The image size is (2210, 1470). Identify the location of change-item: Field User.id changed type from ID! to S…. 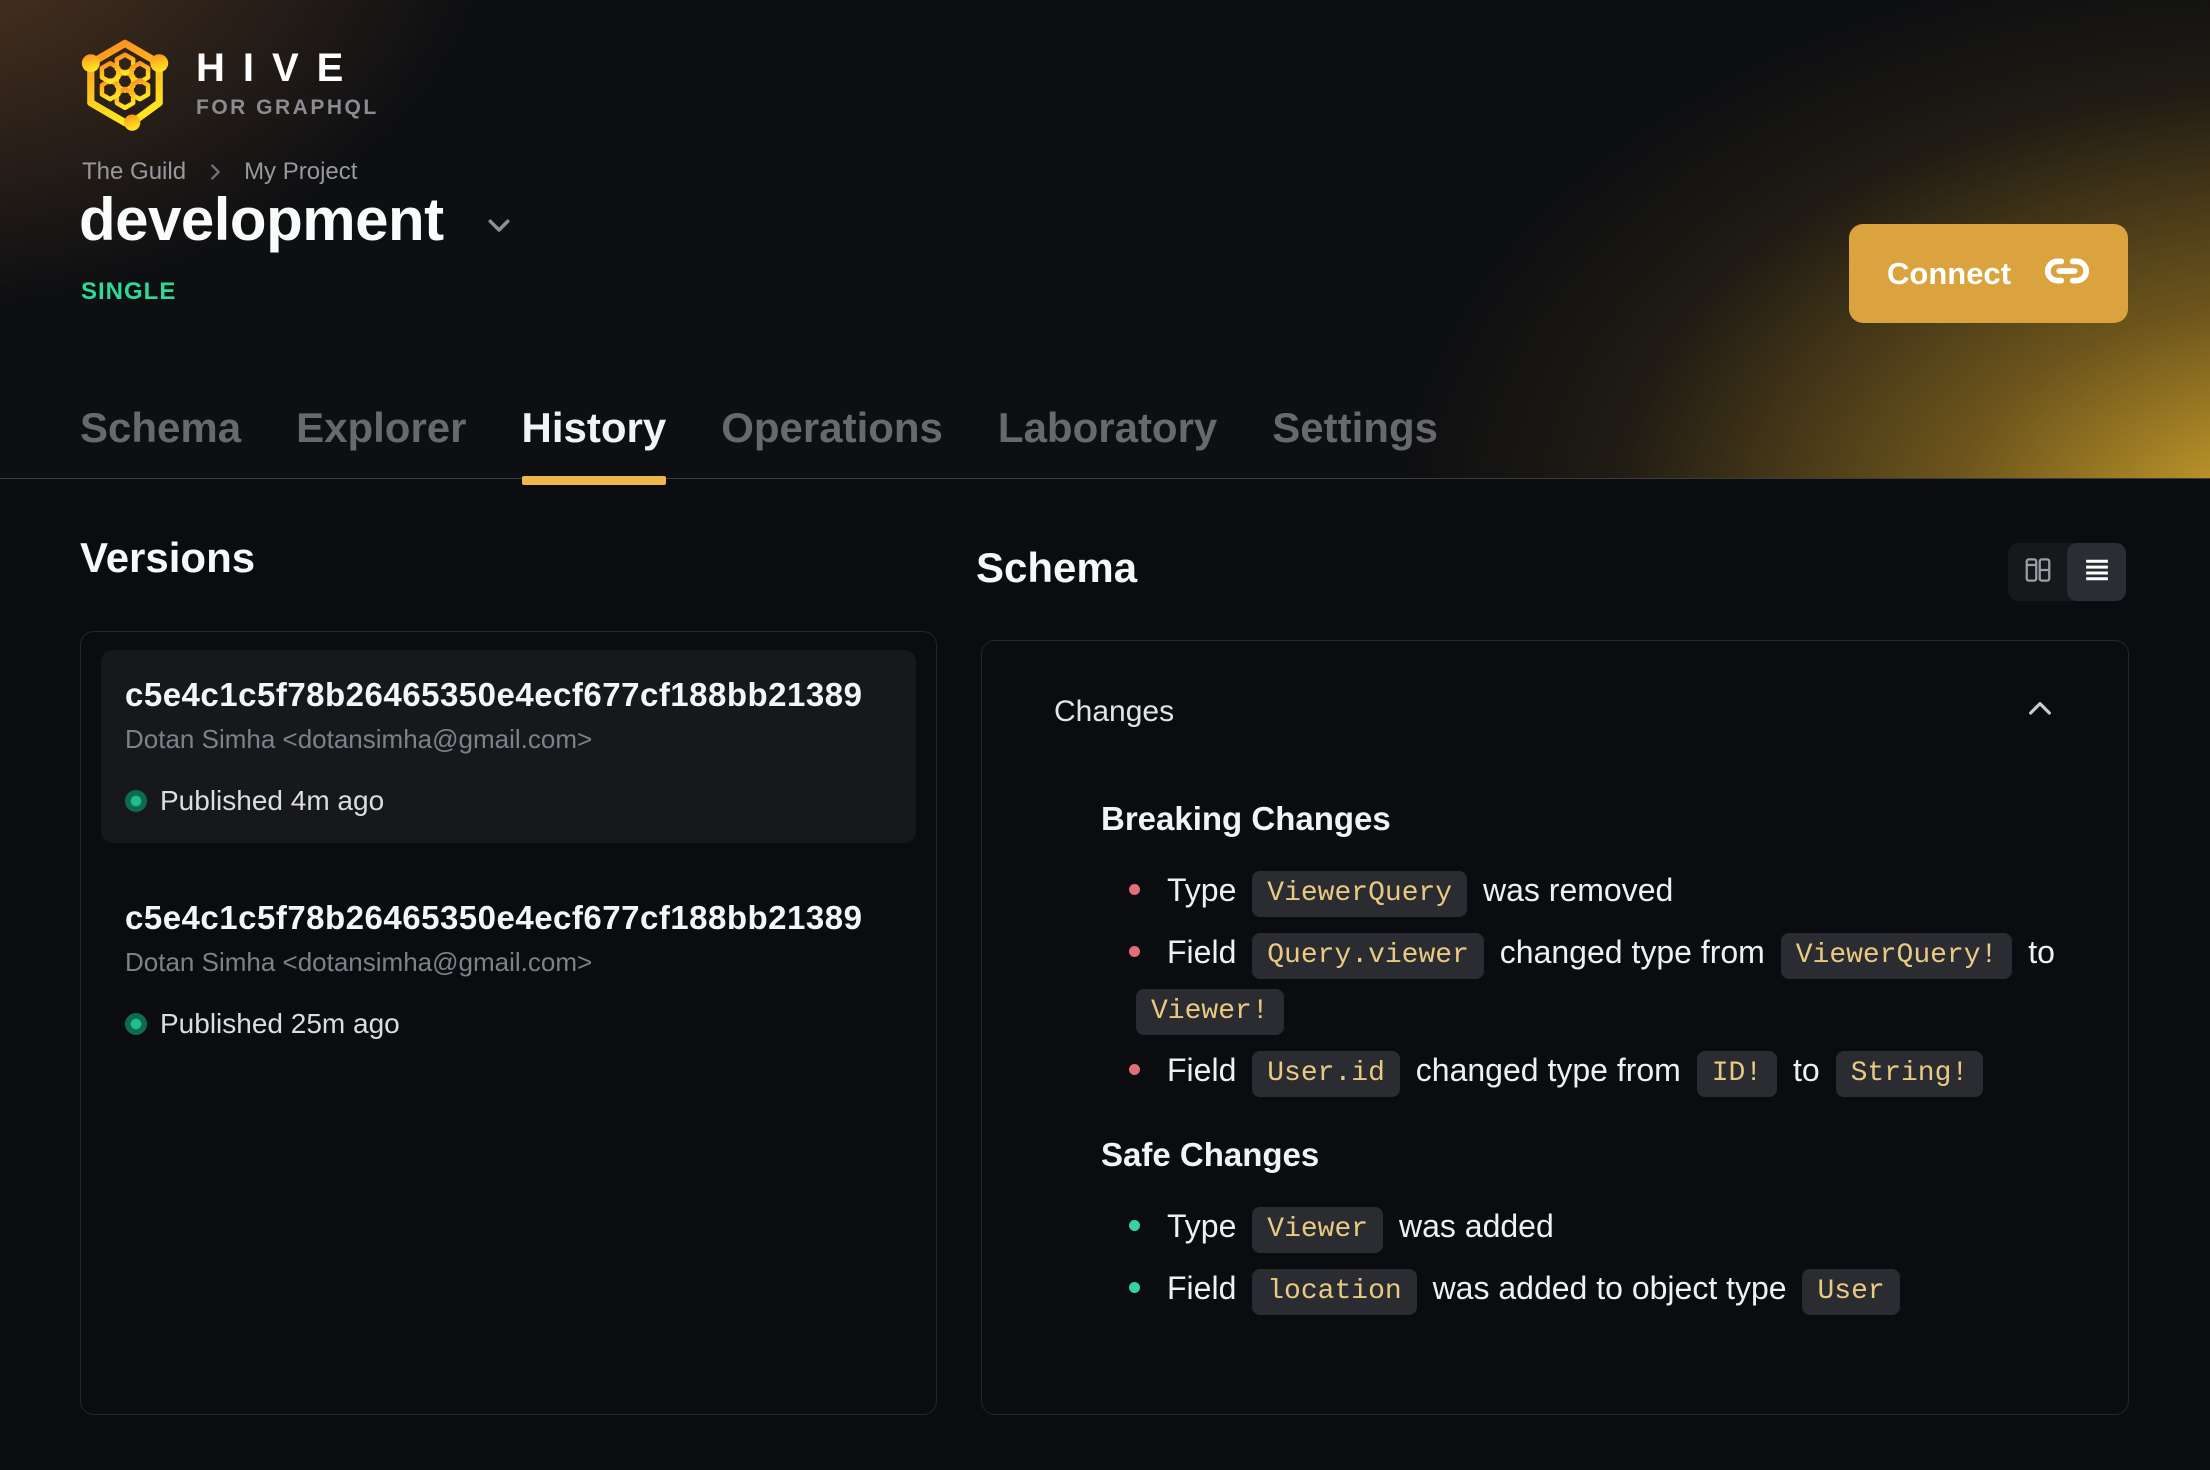
(1592, 1070).